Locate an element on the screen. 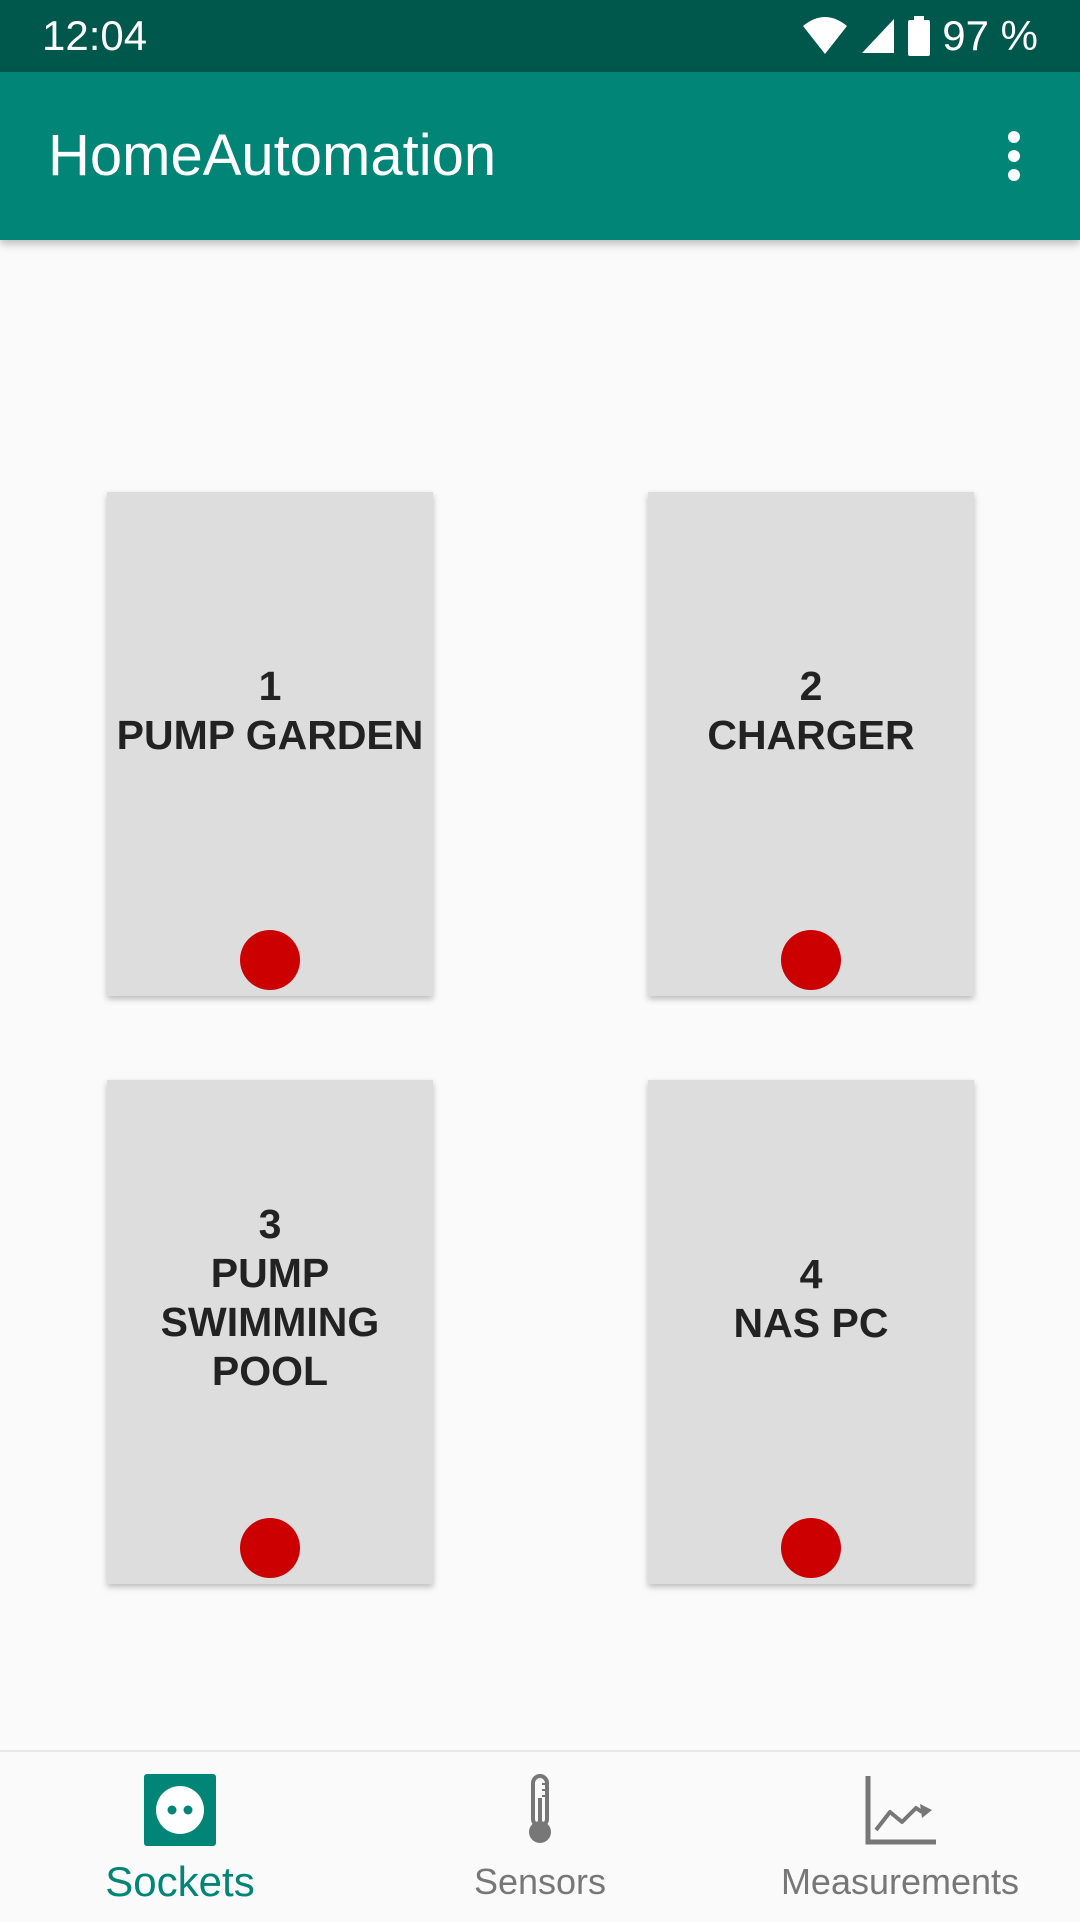 The image size is (1080, 1922). nav-item-sensors: Sensors is located at coordinates (540, 1837).